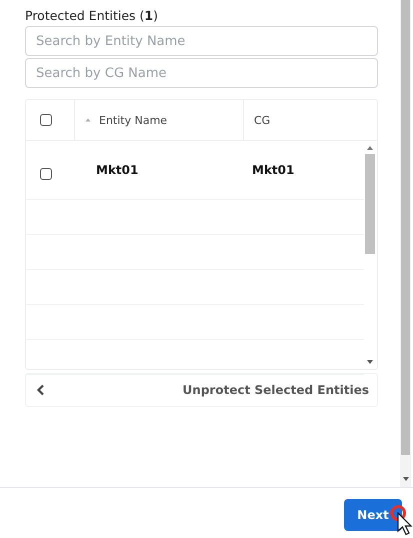 The width and height of the screenshot is (413, 538). What do you see at coordinates (370, 148) in the screenshot?
I see `scroll-up-icon` at bounding box center [370, 148].